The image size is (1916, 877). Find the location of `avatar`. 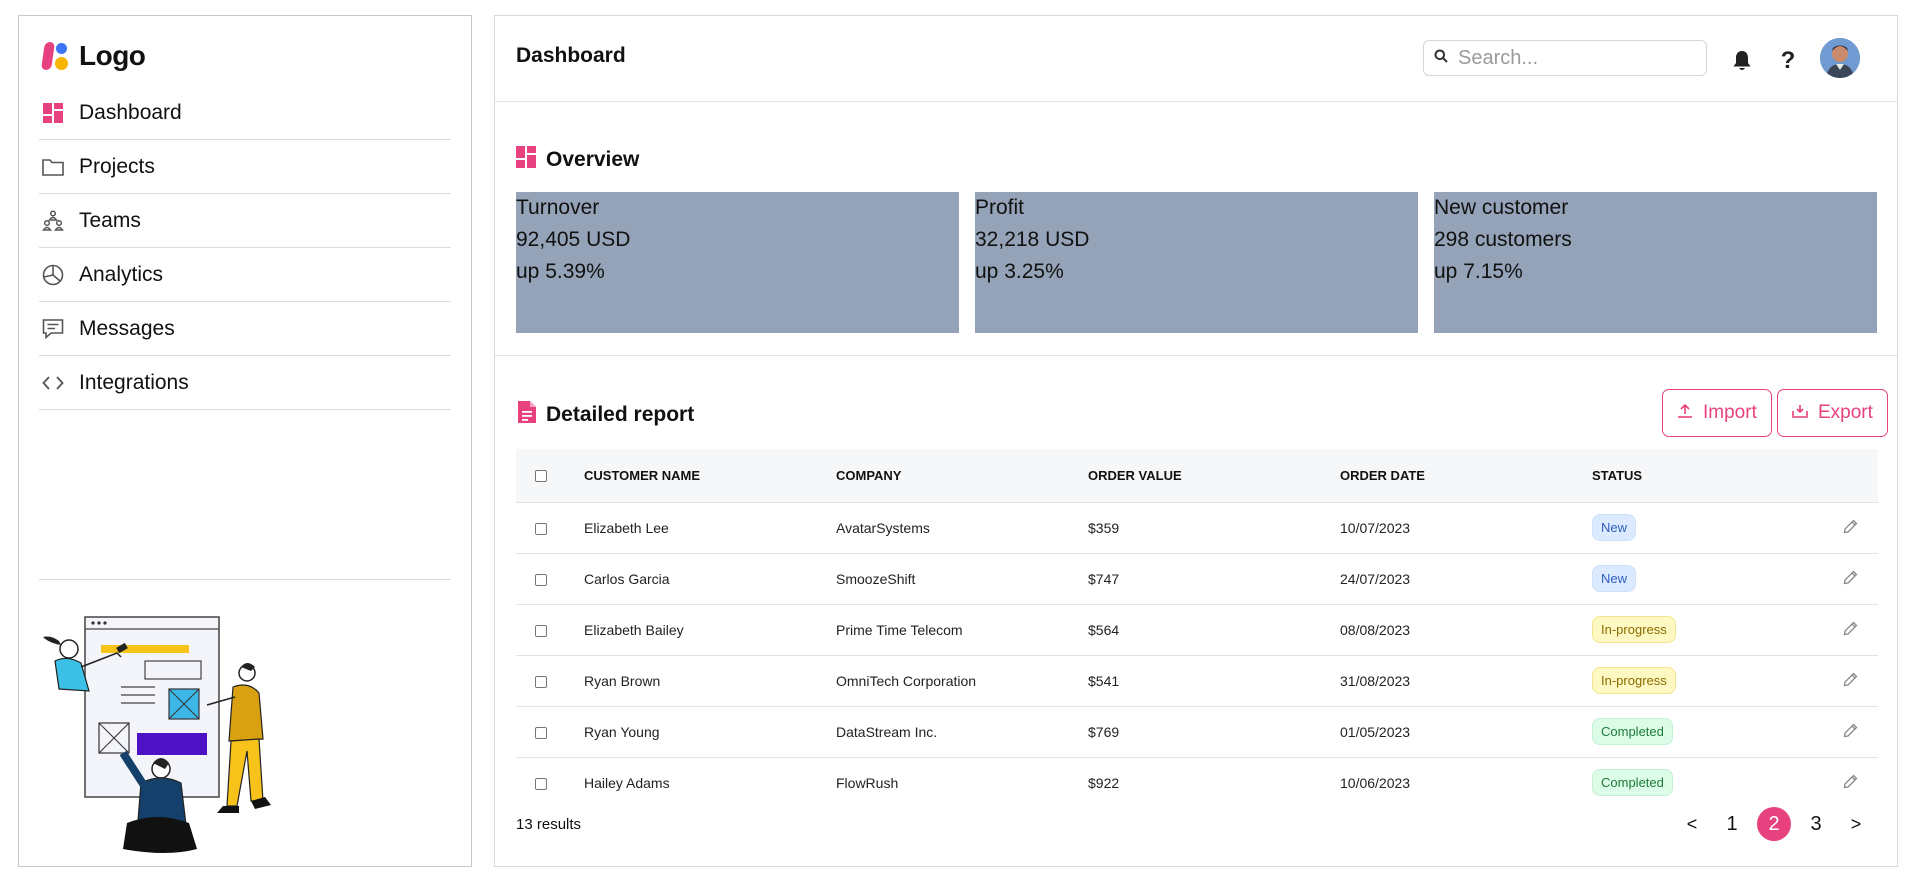

avatar is located at coordinates (1840, 58).